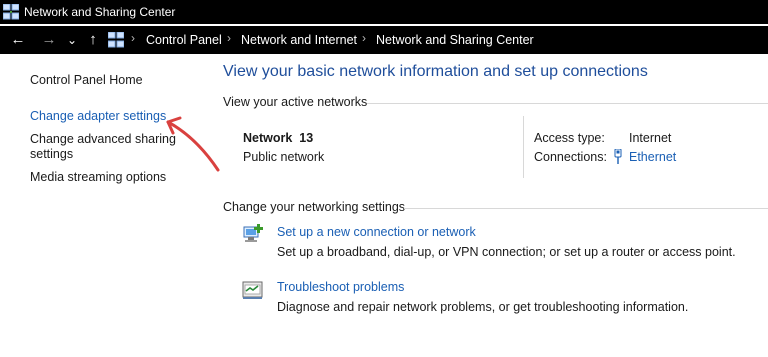  I want to click on window-title: Network and Sharing Center, so click(100, 12).